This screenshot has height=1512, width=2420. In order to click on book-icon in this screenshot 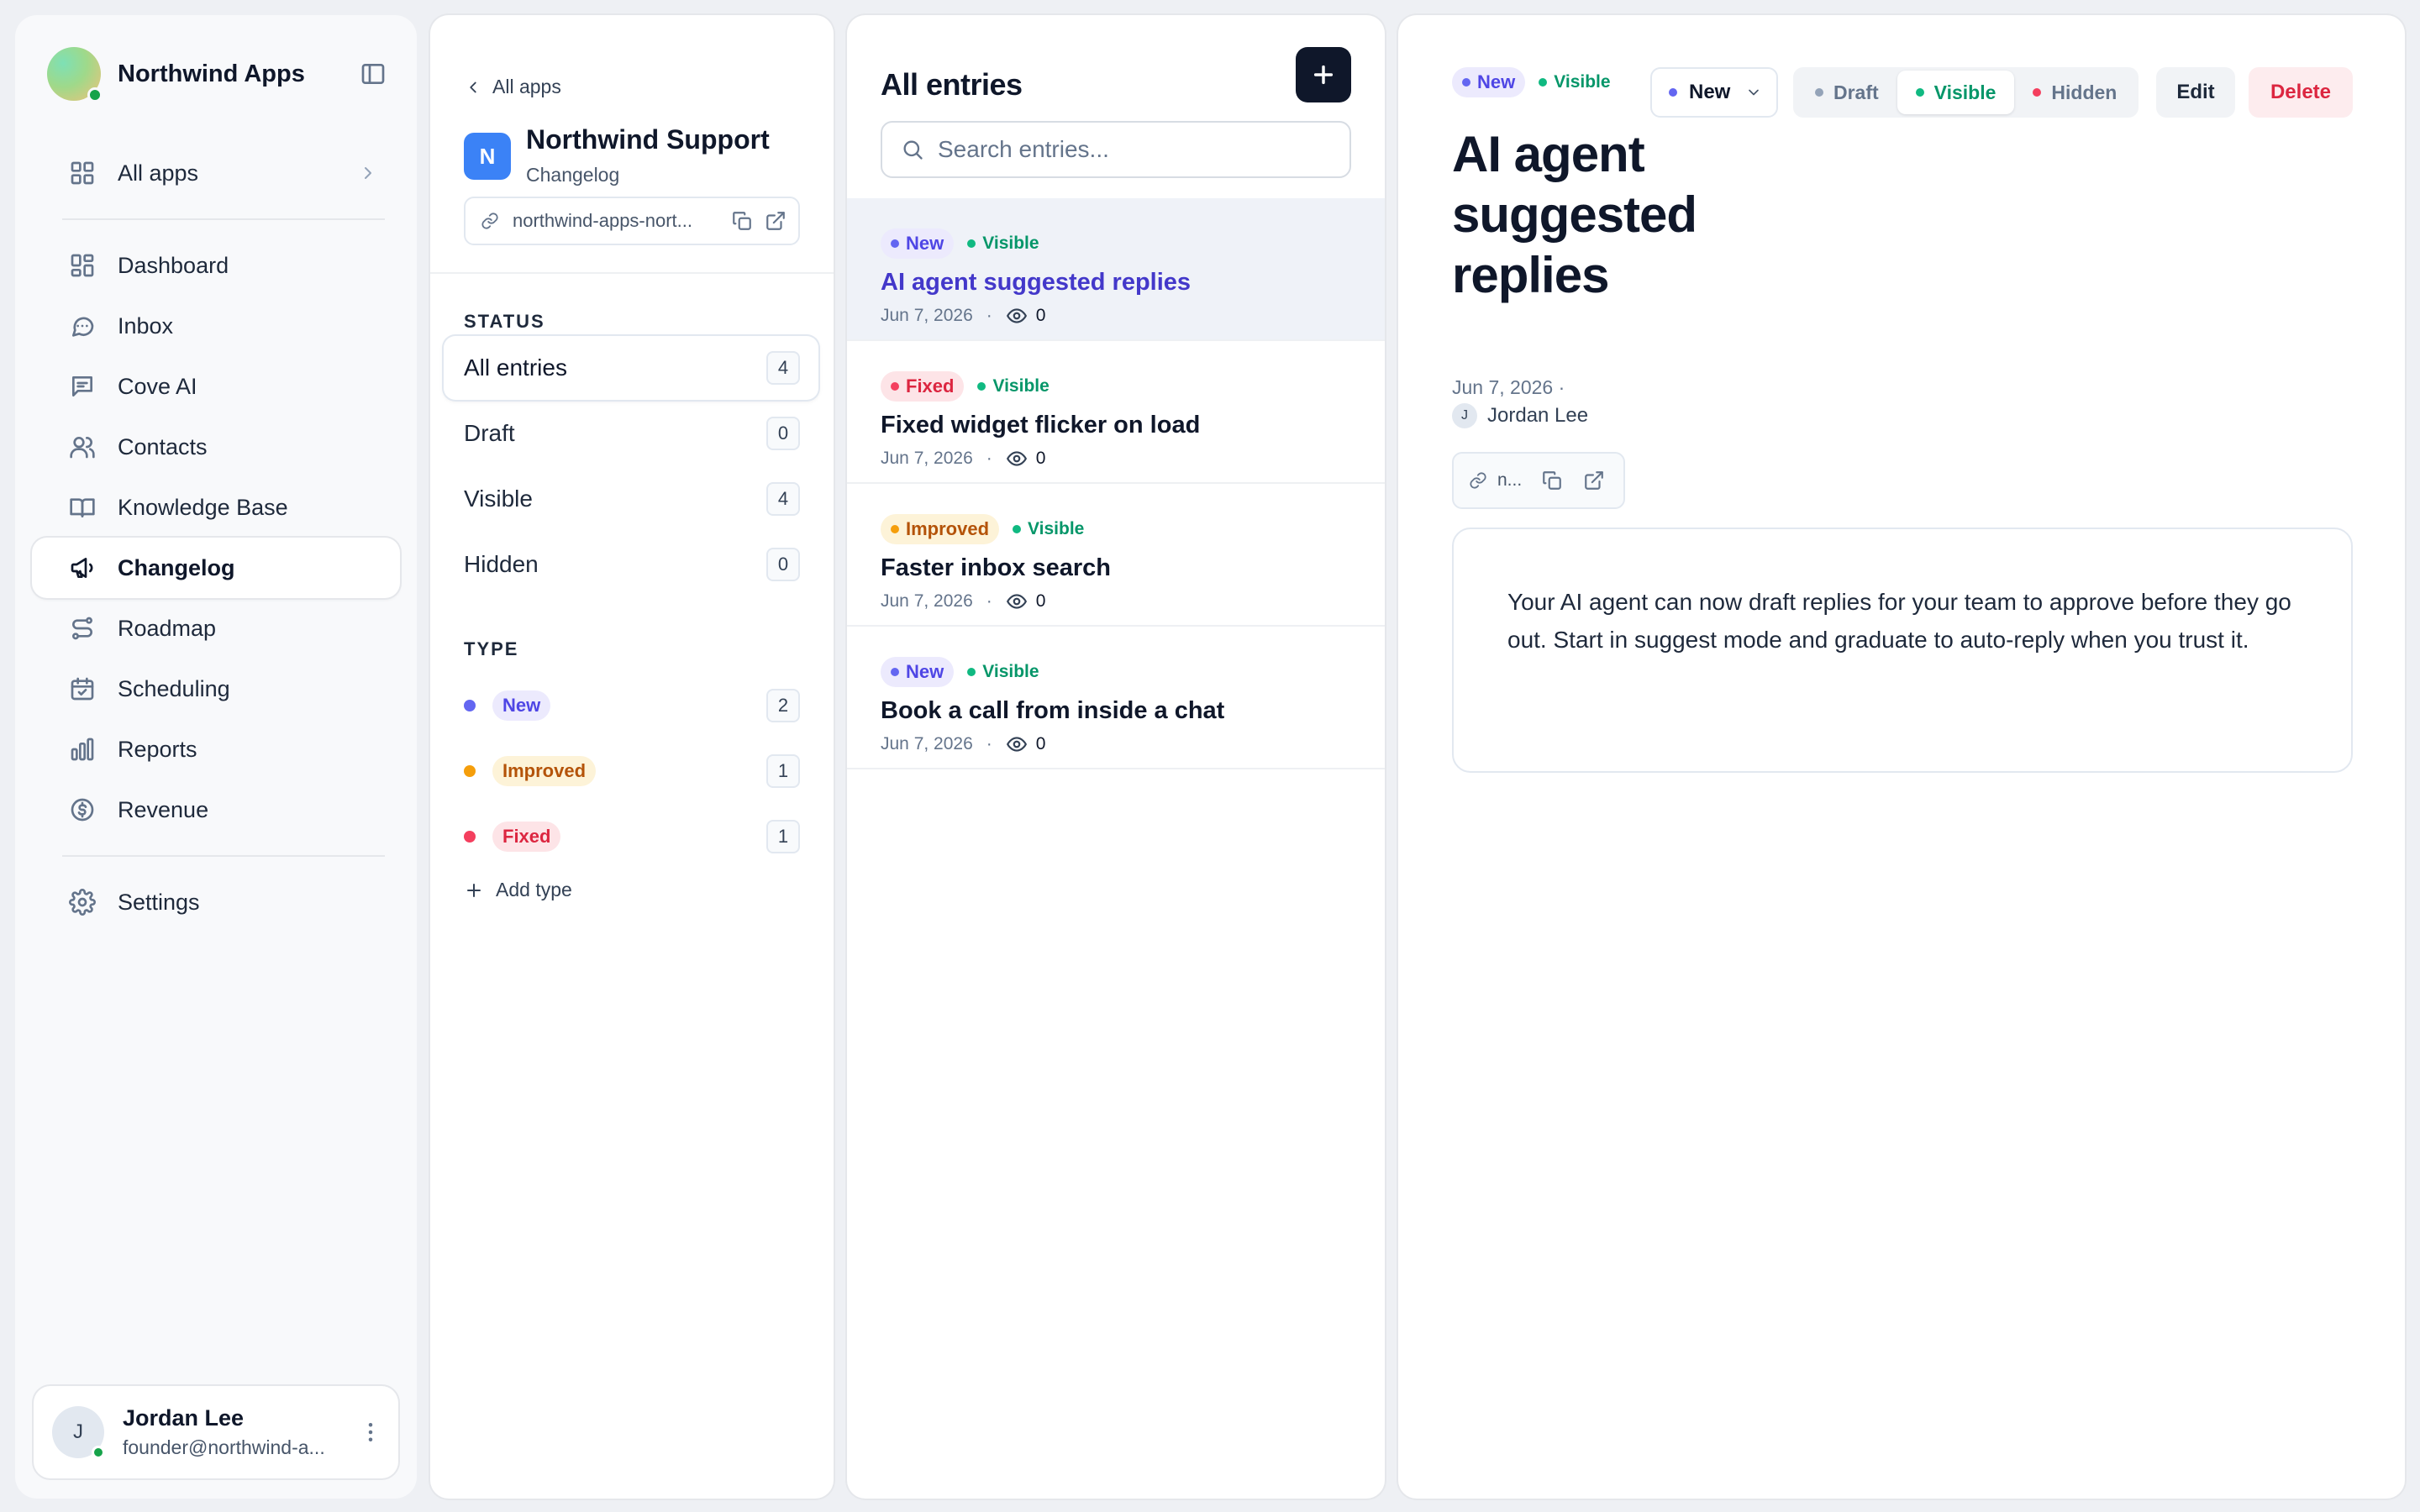, I will do `click(82, 507)`.